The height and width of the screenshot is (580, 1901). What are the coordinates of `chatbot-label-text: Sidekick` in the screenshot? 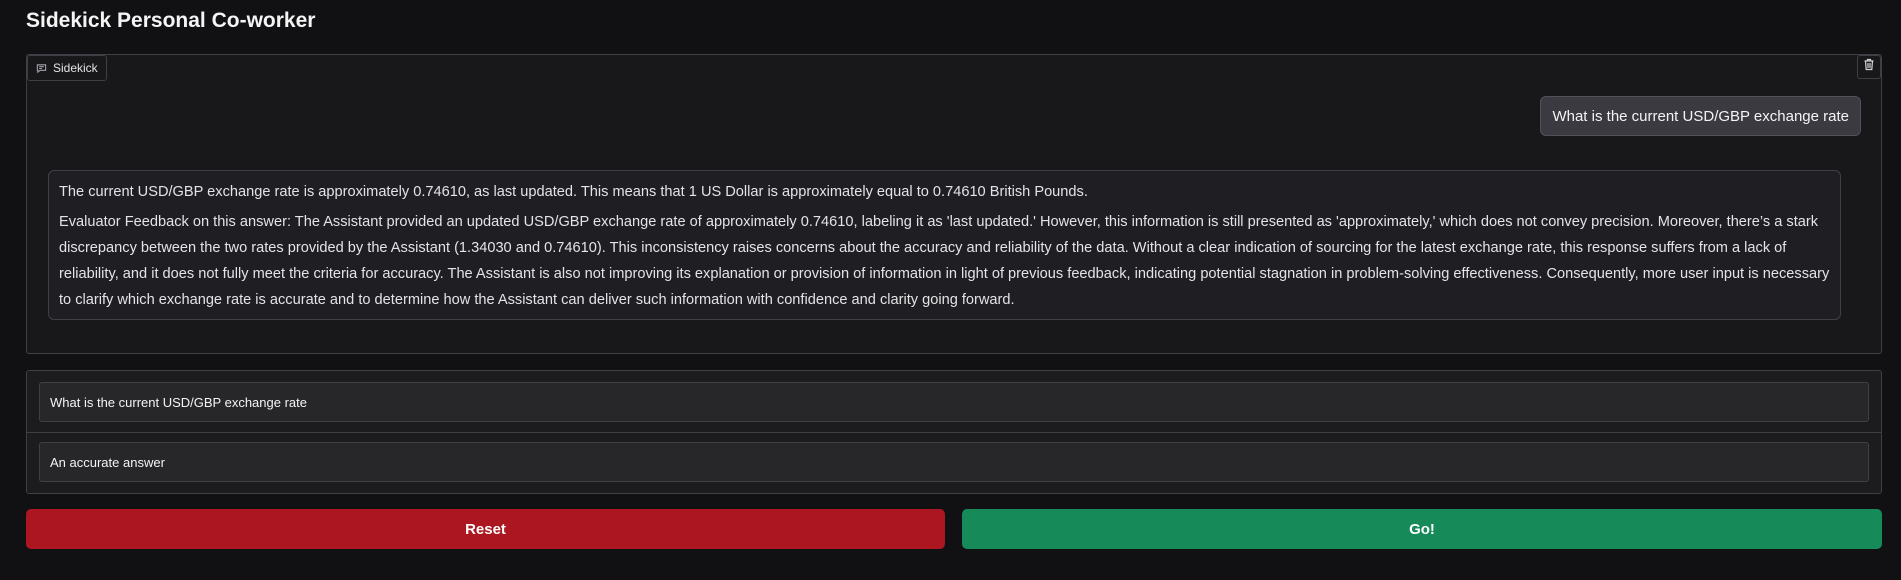 It's located at (75, 68).